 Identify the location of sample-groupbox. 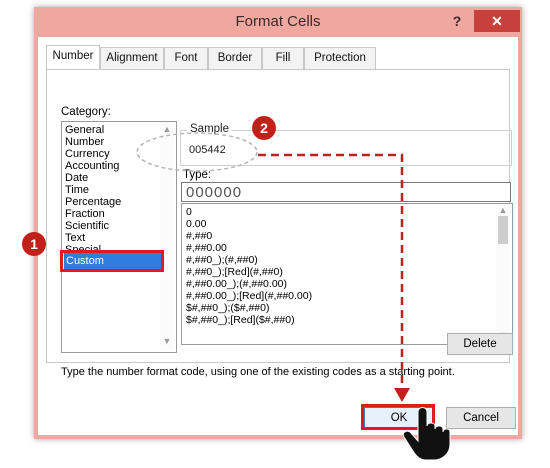
(346, 148).